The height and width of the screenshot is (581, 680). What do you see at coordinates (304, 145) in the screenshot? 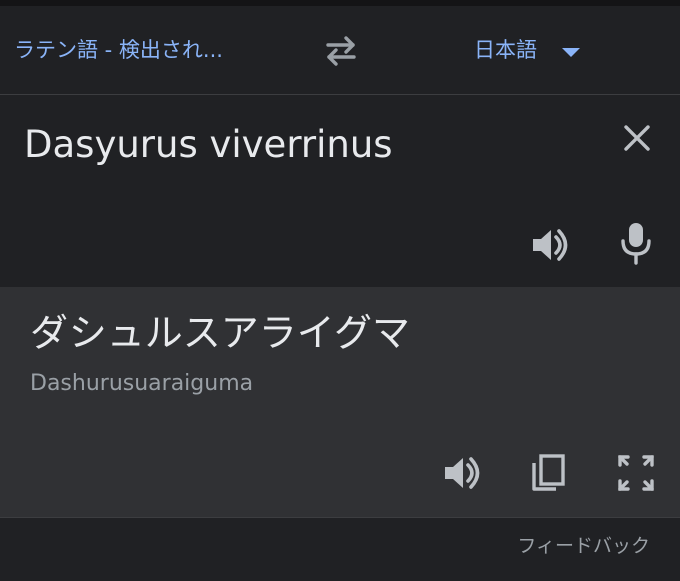
I see `source-text-input: Dasyurus viverrinus` at bounding box center [304, 145].